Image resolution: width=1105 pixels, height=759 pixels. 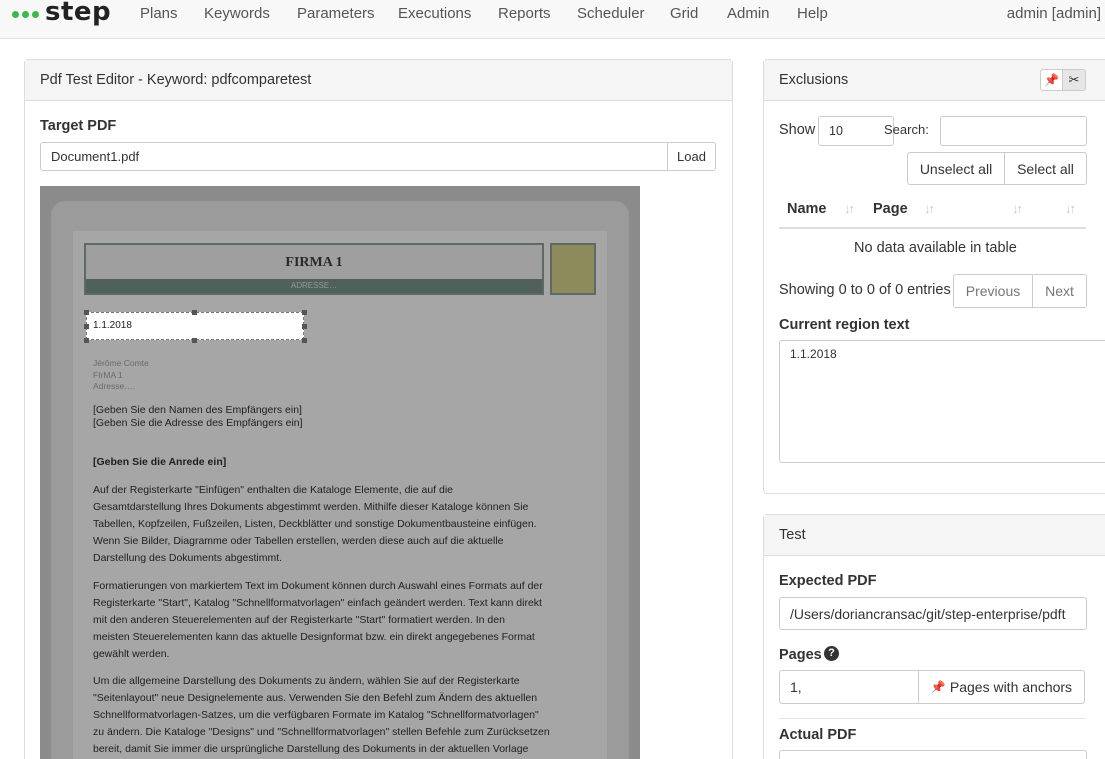 I want to click on test-title: Test, so click(x=934, y=535).